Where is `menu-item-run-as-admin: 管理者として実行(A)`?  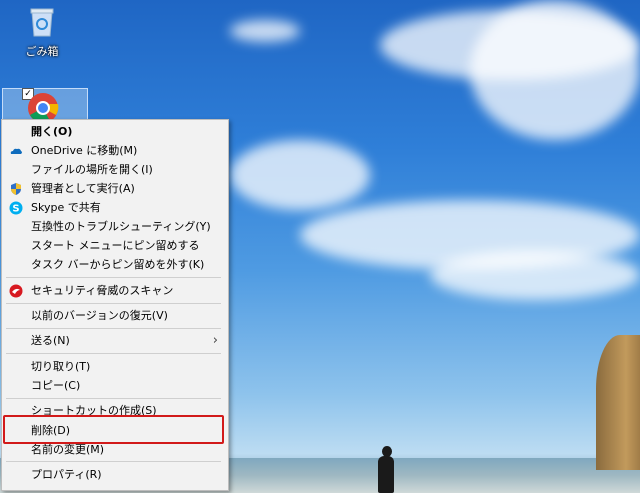
menu-item-run-as-admin: 管理者として実行(A) is located at coordinates (115, 188).